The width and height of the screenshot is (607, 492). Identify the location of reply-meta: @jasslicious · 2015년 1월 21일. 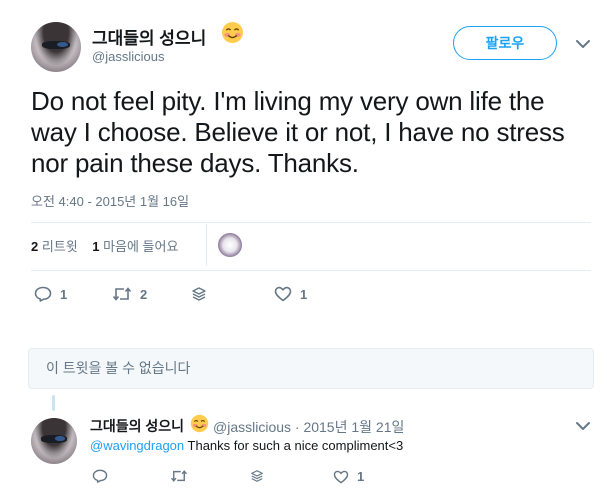
(308, 427).